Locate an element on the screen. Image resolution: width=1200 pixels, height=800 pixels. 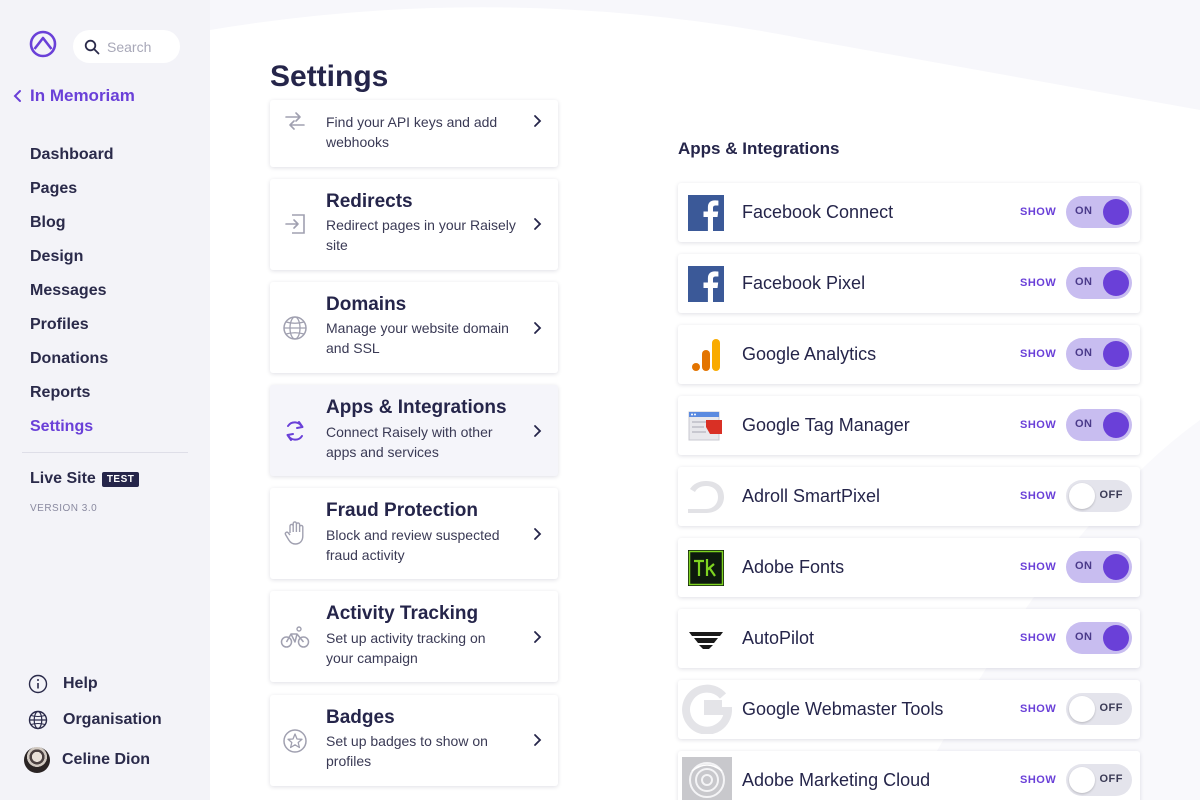
google-tag-manager-icon is located at coordinates (705, 426).